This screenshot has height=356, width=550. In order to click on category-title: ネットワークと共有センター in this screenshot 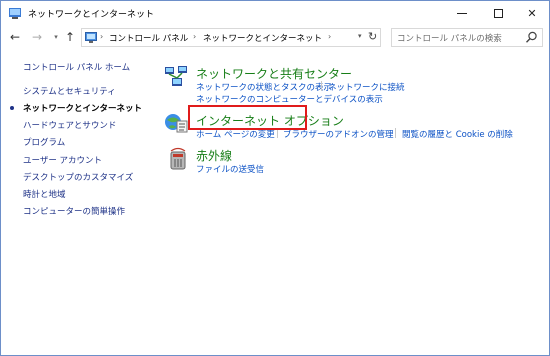, I will do `click(274, 73)`.